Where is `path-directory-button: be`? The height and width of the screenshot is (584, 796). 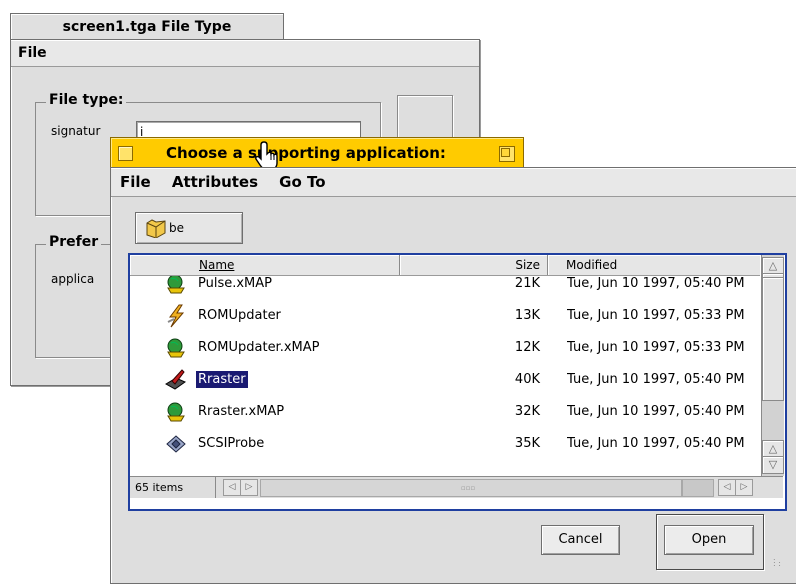
path-directory-button: be is located at coordinates (189, 228).